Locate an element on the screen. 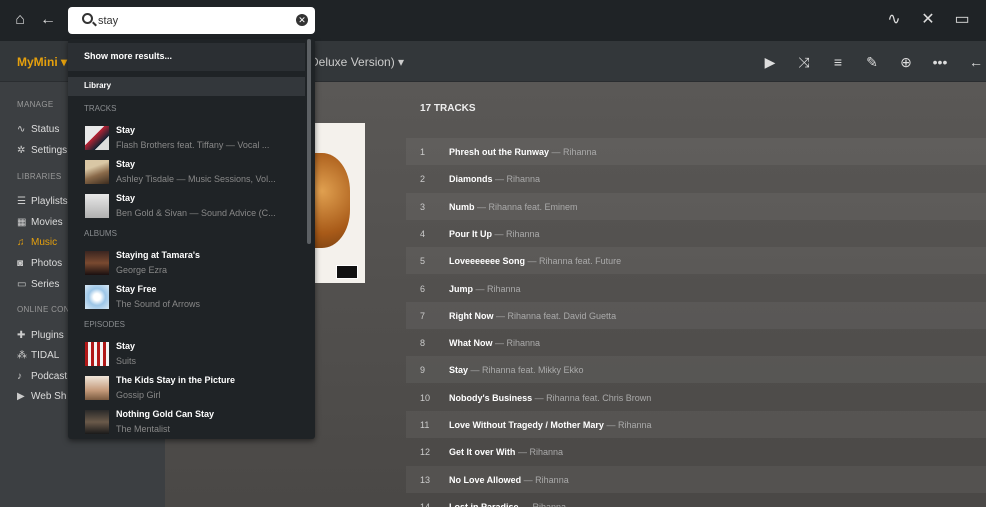 The image size is (986, 507). cast-icon: ▭ is located at coordinates (962, 20).